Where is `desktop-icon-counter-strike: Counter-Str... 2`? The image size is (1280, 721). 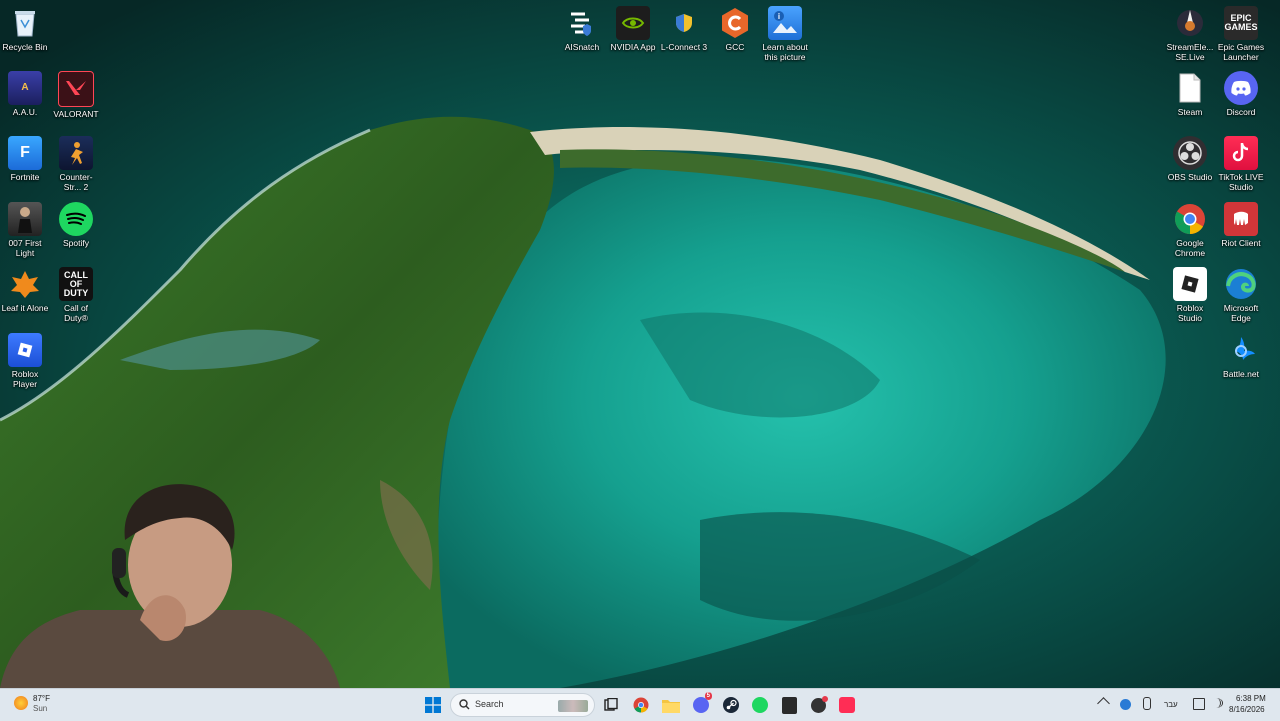
desktop-icon-counter-strike: Counter-Str... 2 is located at coordinates (76, 164).